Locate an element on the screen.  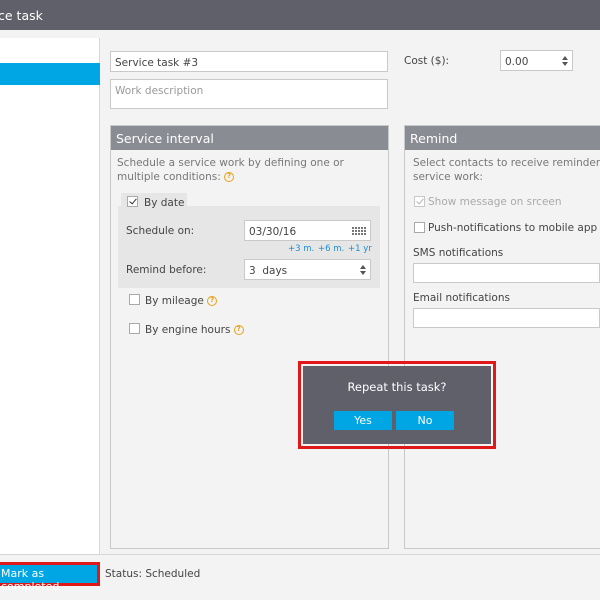
remind-description-line2: service work: is located at coordinates (448, 177).